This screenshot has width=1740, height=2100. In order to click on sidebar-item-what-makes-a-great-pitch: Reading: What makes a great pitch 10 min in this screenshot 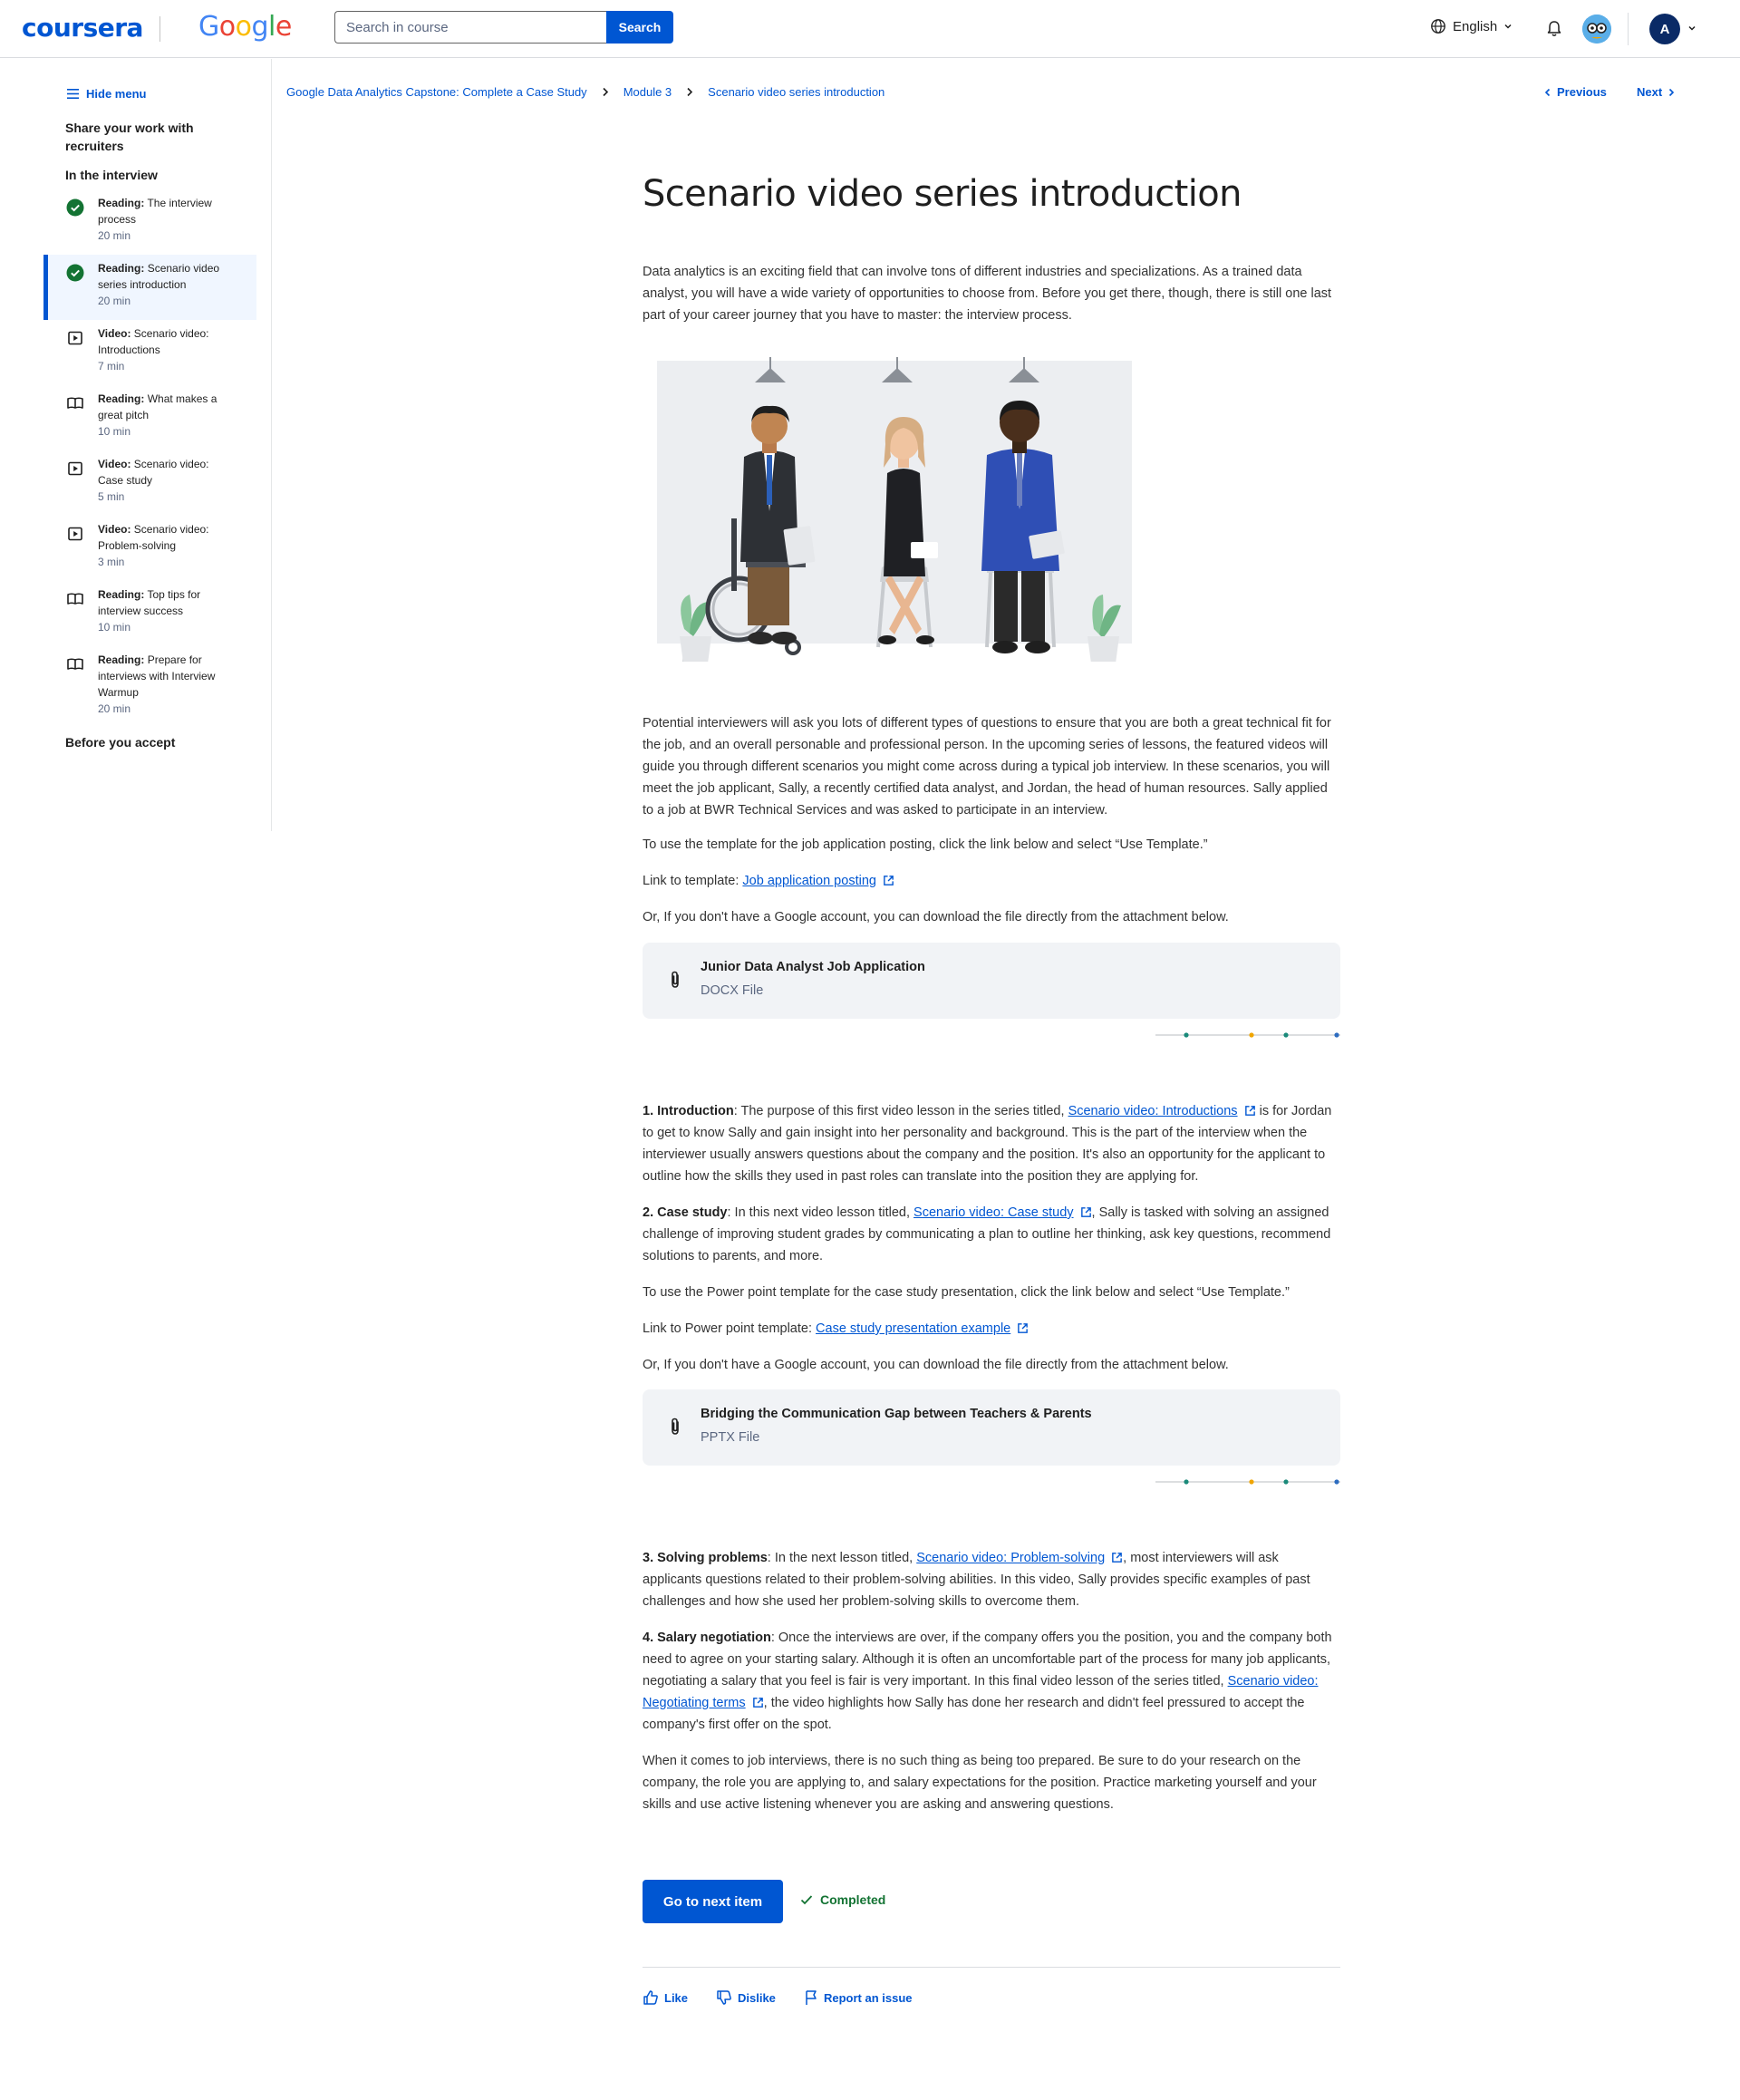, I will do `click(150, 417)`.